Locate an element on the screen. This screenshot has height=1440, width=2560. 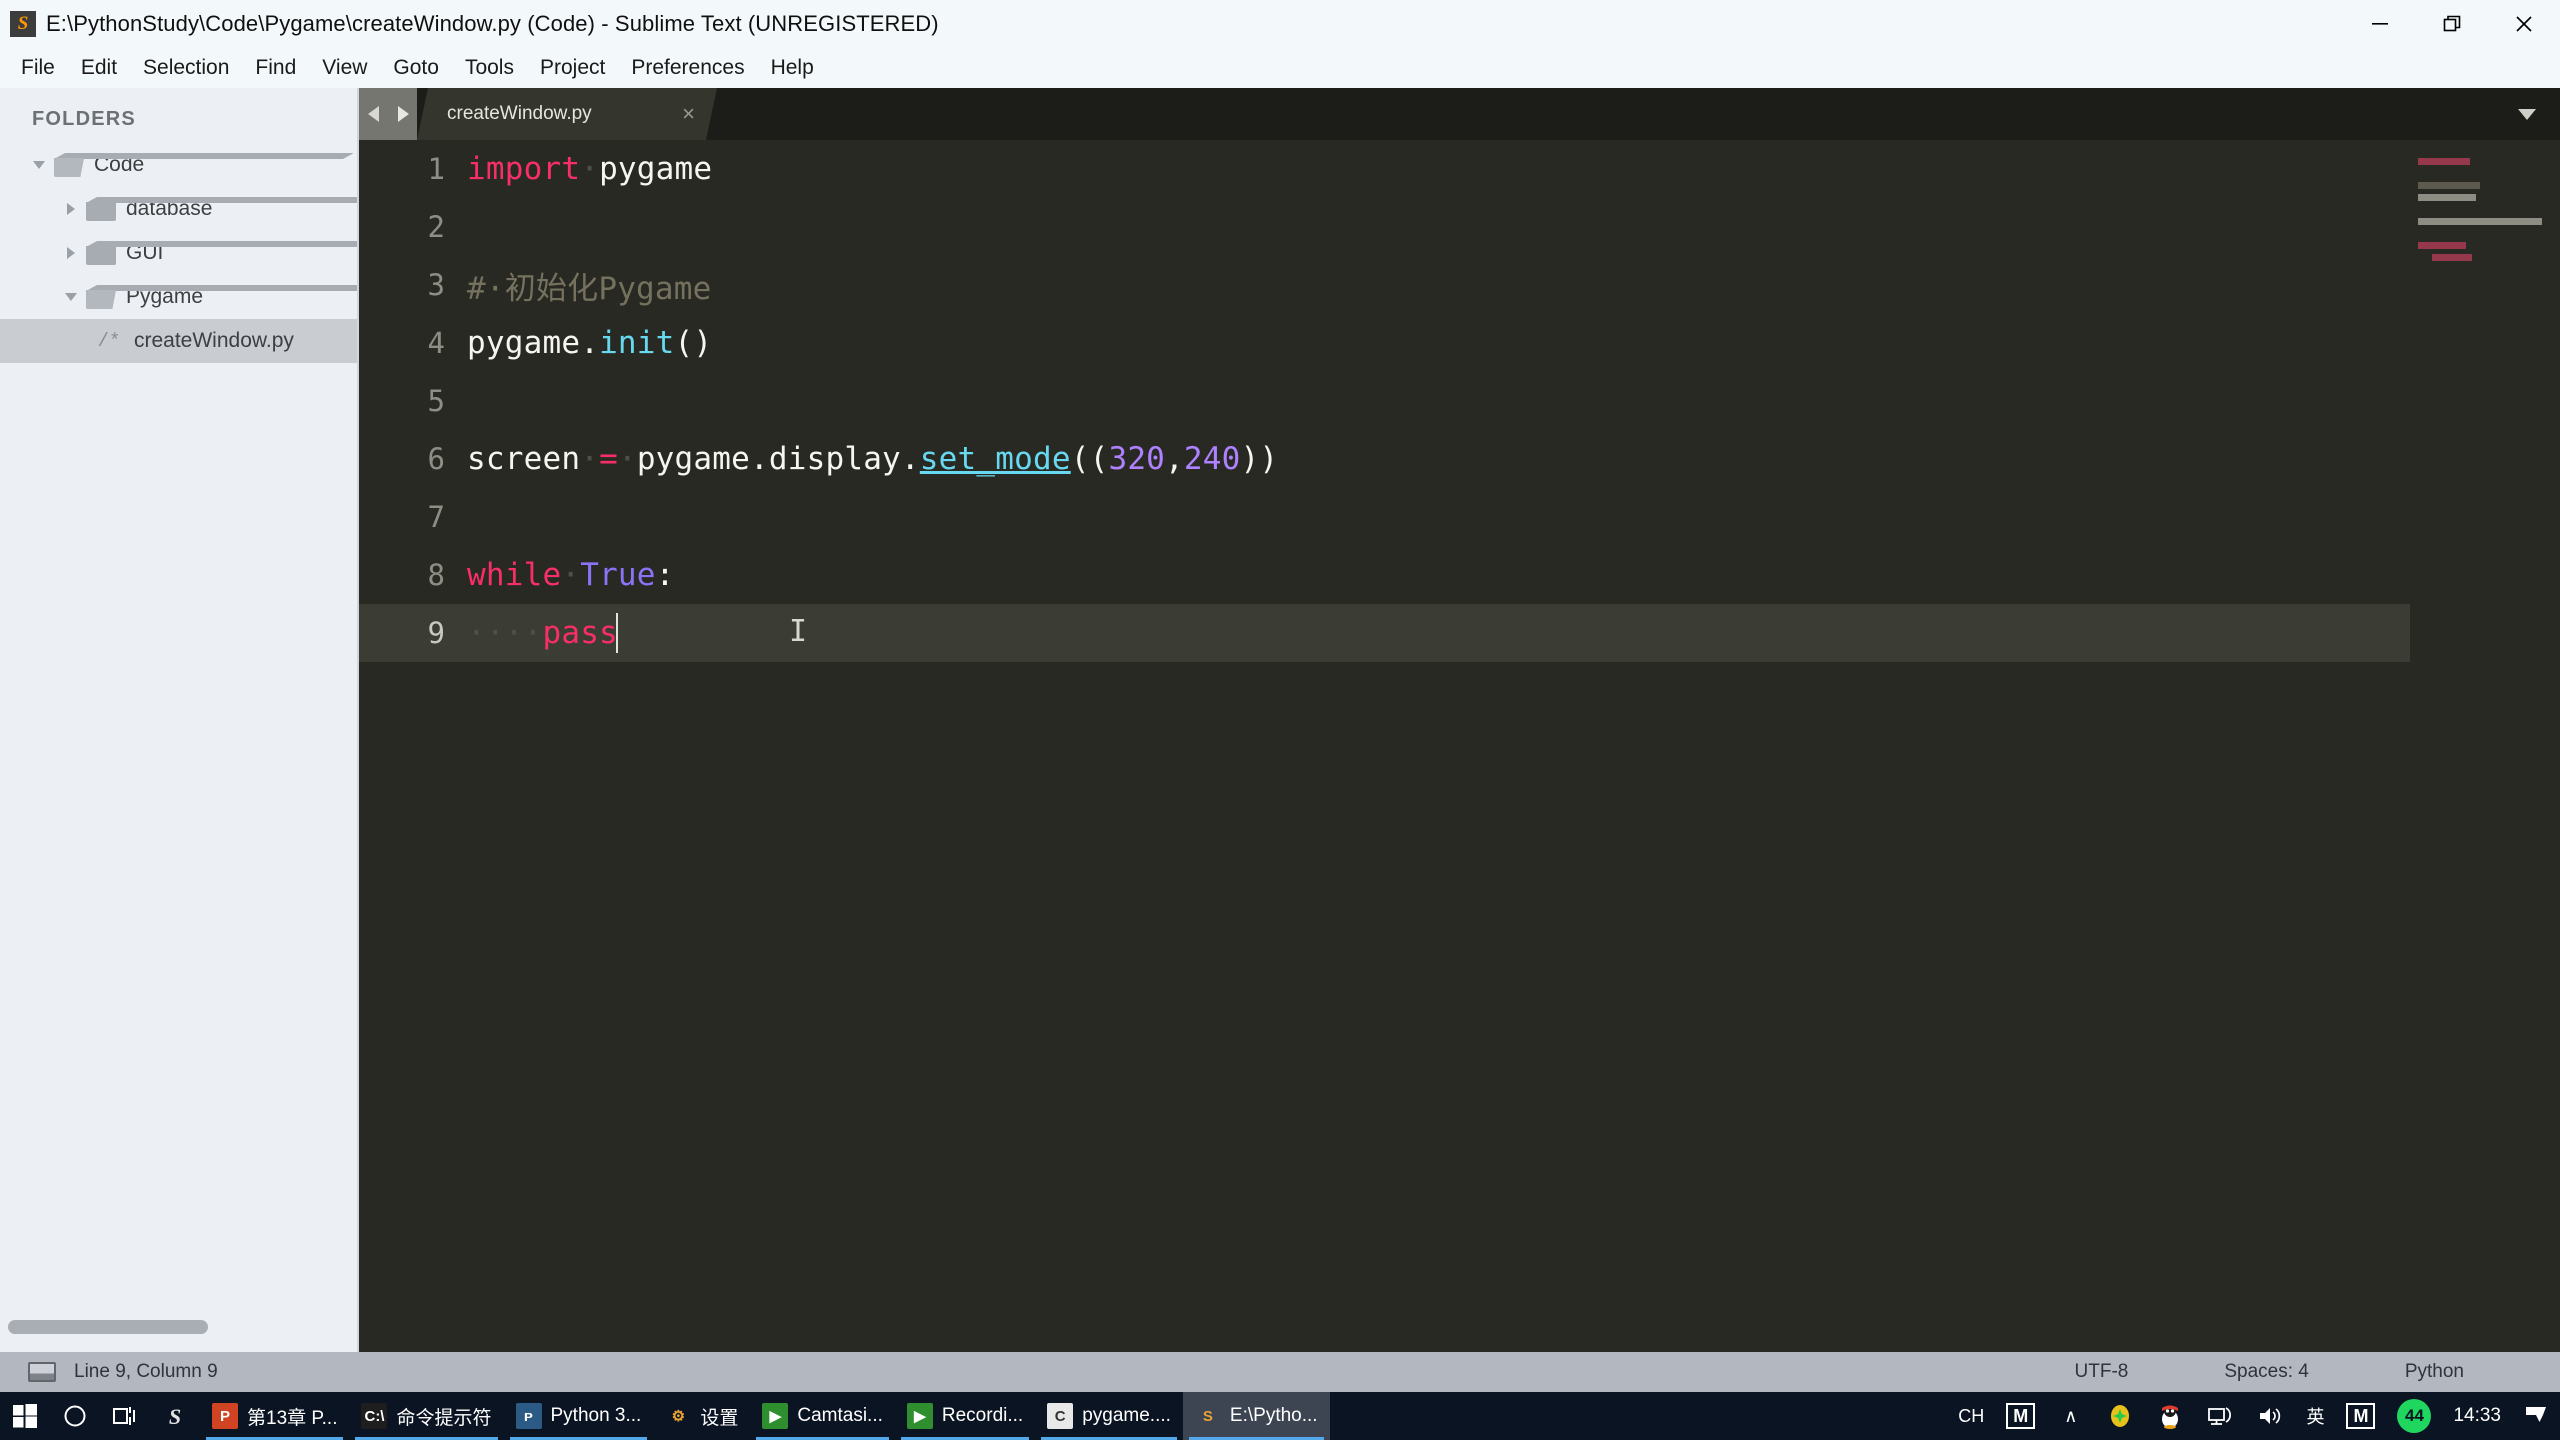
tree-item-pygame: Pygame is located at coordinates (179, 297).